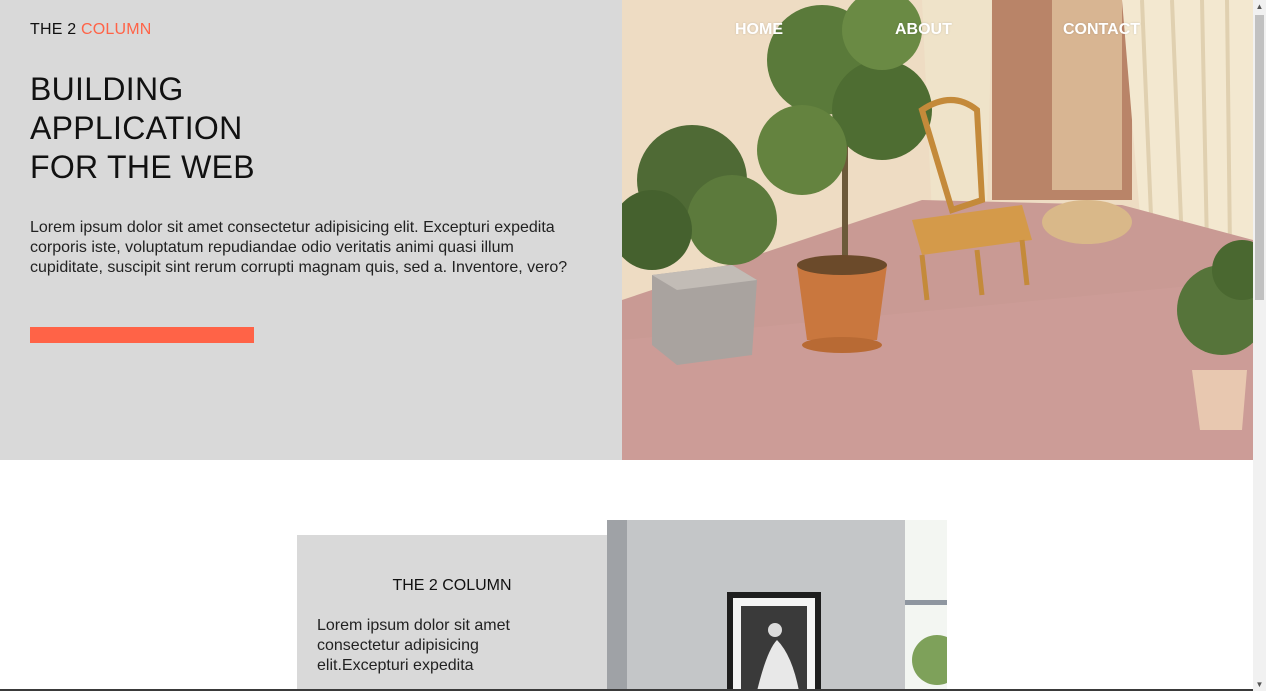 The image size is (1266, 691). I want to click on hero-title-line-2: APPLICATION, so click(136, 128).